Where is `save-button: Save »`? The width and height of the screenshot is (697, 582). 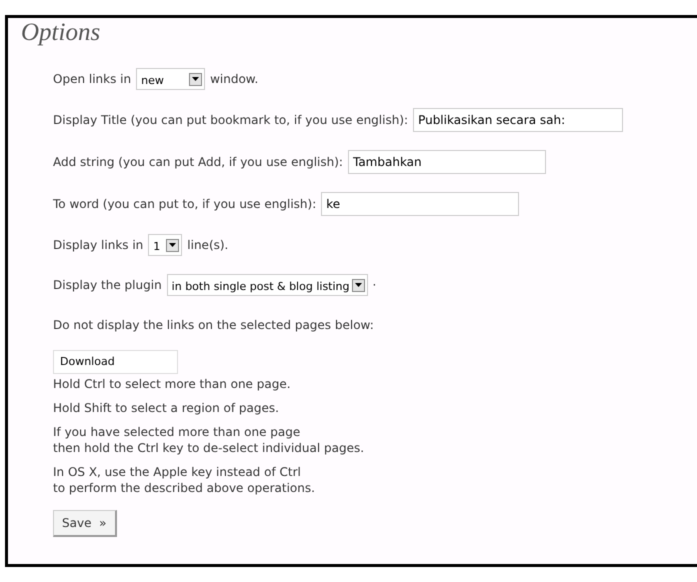
save-button: Save » is located at coordinates (85, 523).